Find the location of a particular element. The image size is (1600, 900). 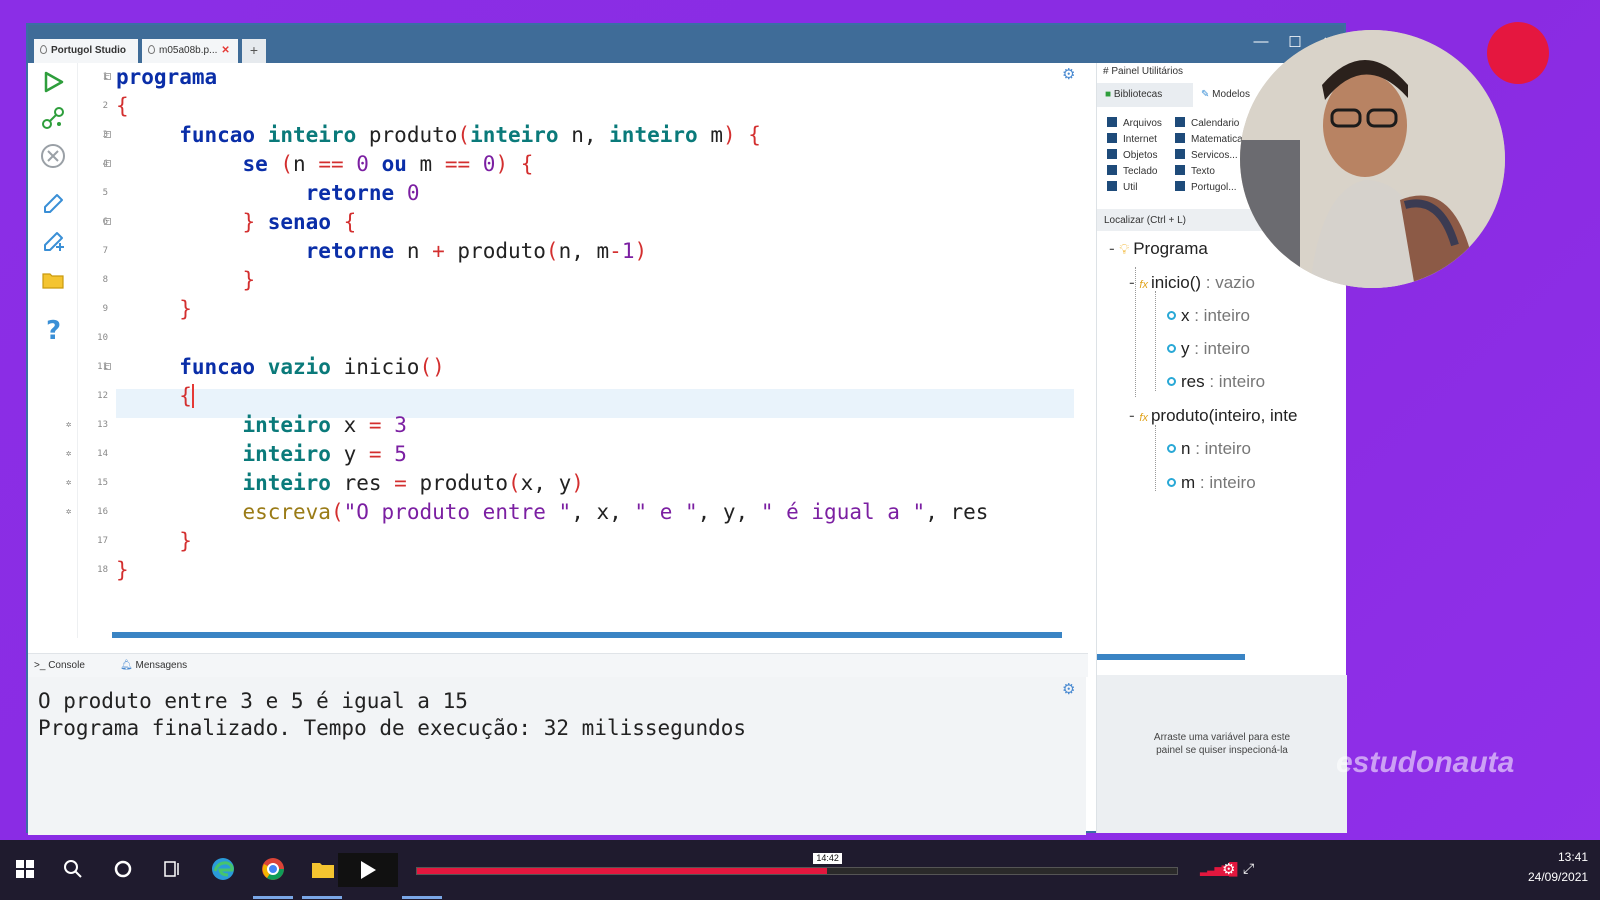

library-texto: Texto is located at coordinates (1195, 171).